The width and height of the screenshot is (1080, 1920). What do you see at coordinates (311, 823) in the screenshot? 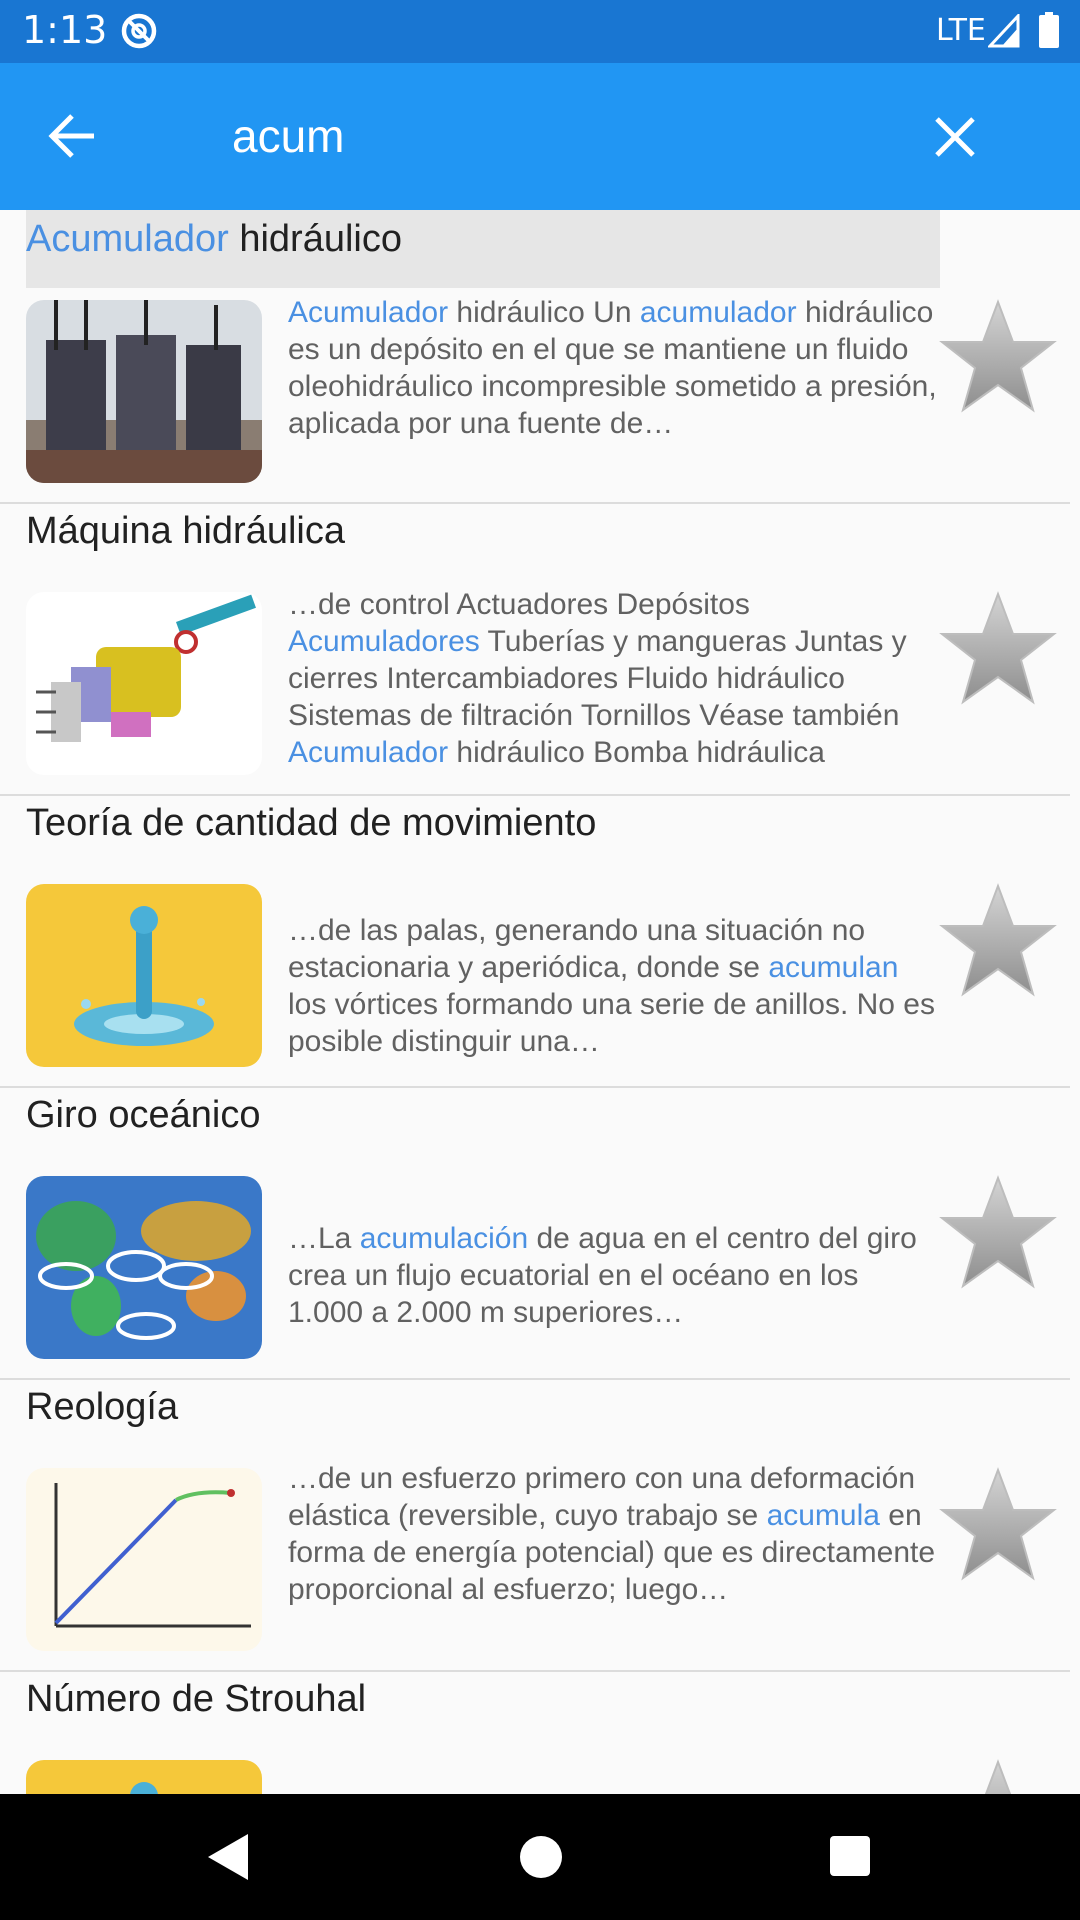
I see `result-title: Teoría de cantidad de movimiento` at bounding box center [311, 823].